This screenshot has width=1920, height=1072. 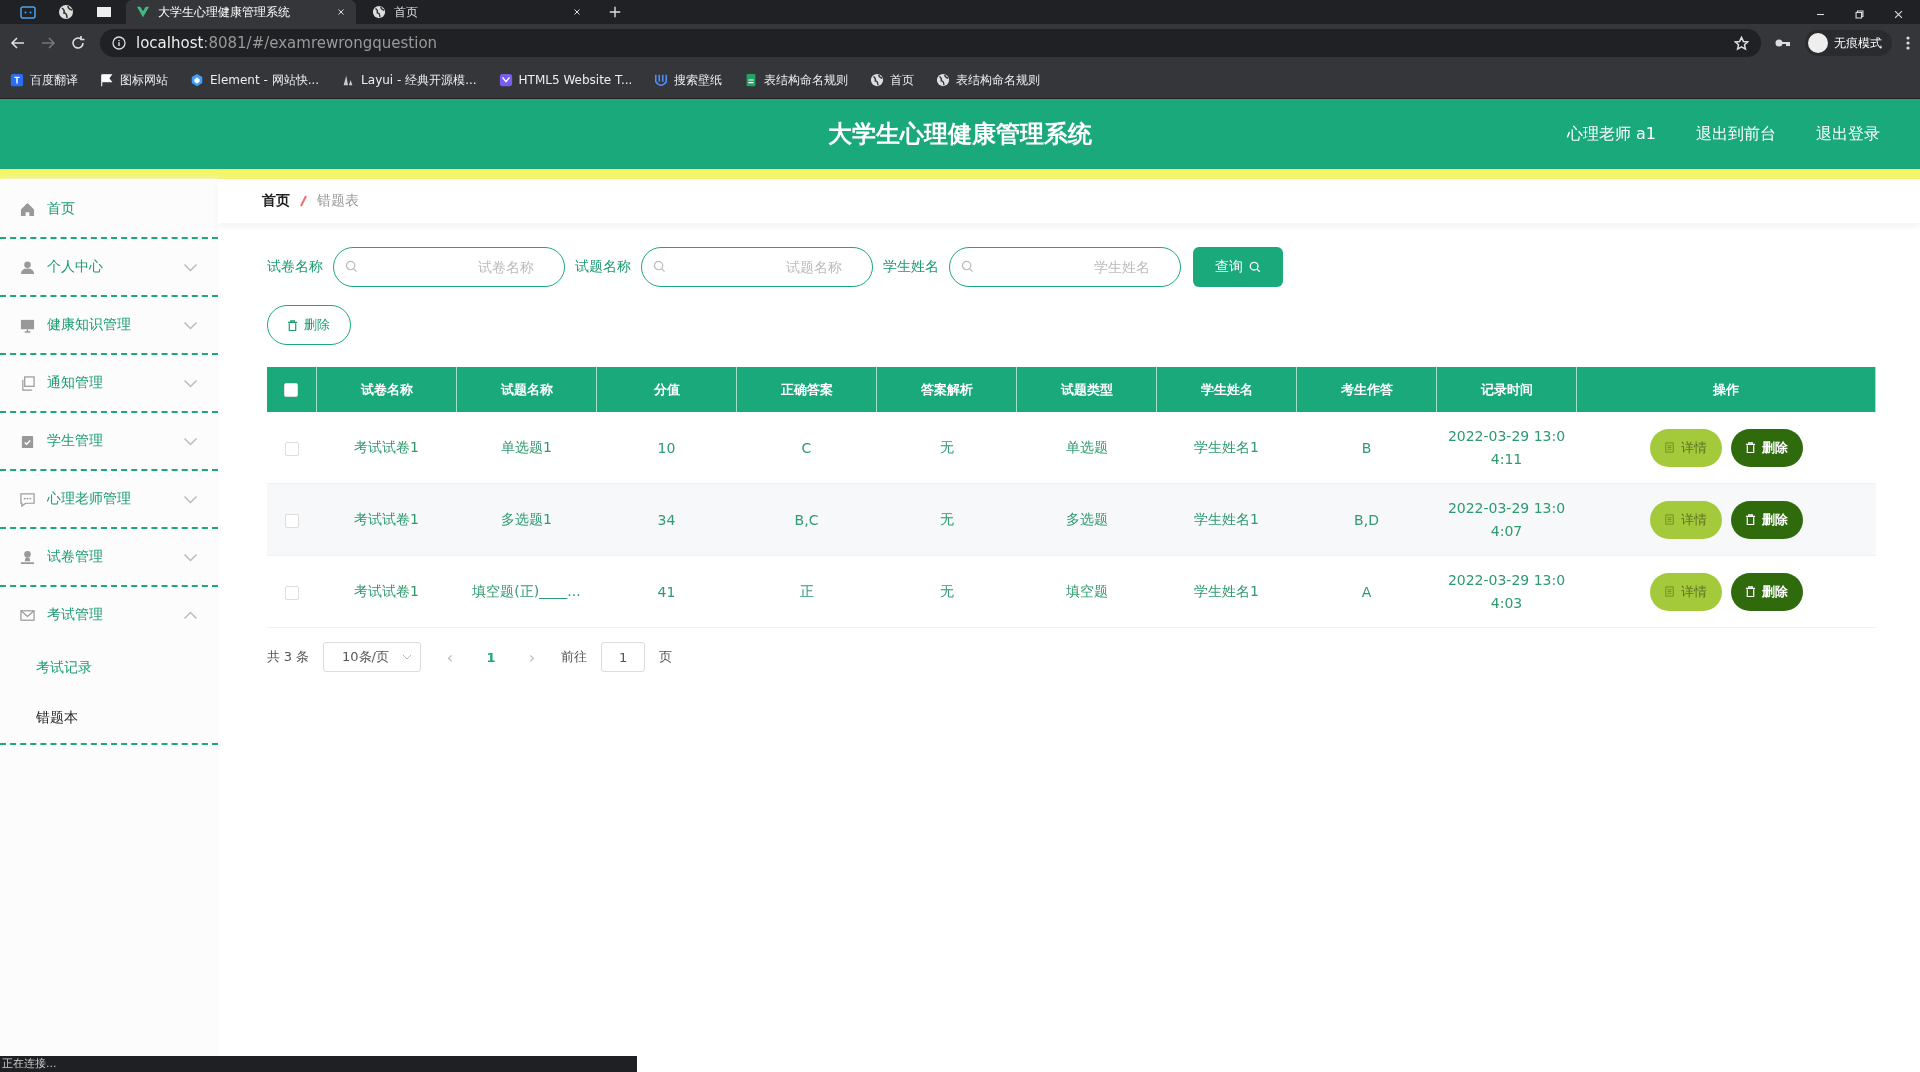 What do you see at coordinates (930, 43) in the screenshot?
I see `address-bar: localhost:8081/#/examrewrongquestion` at bounding box center [930, 43].